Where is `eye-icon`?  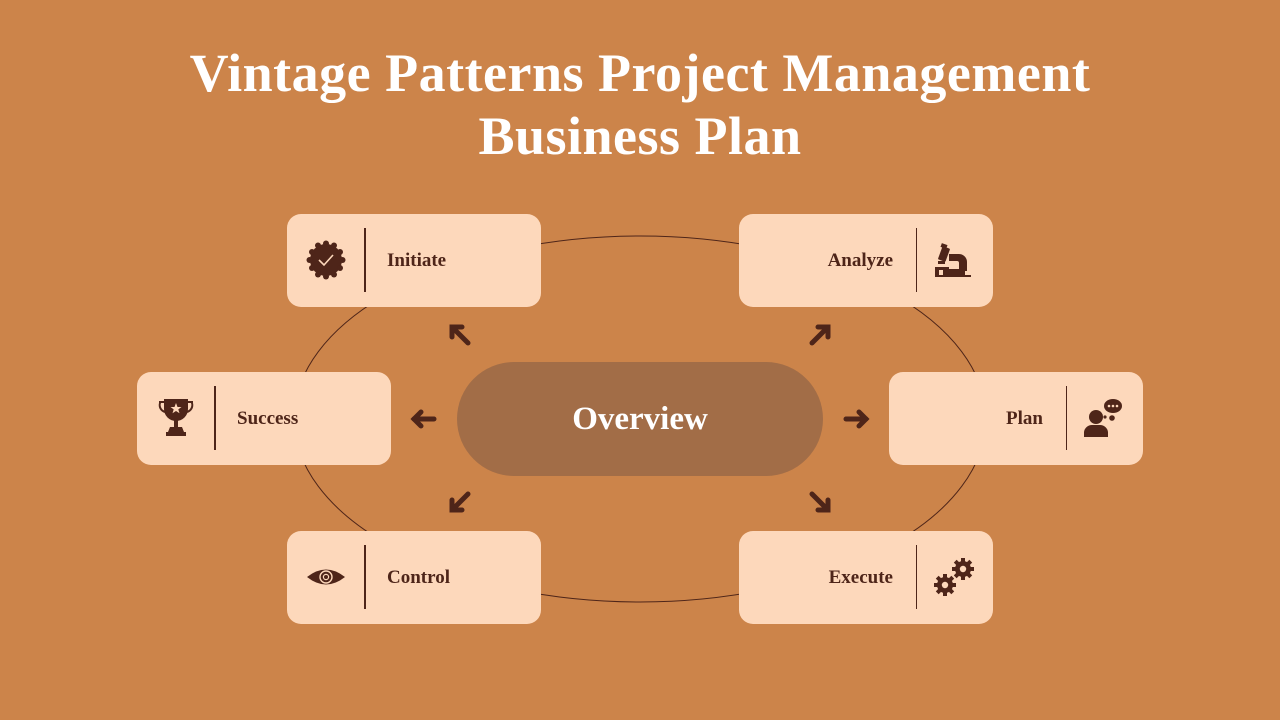
eye-icon is located at coordinates (326, 577).